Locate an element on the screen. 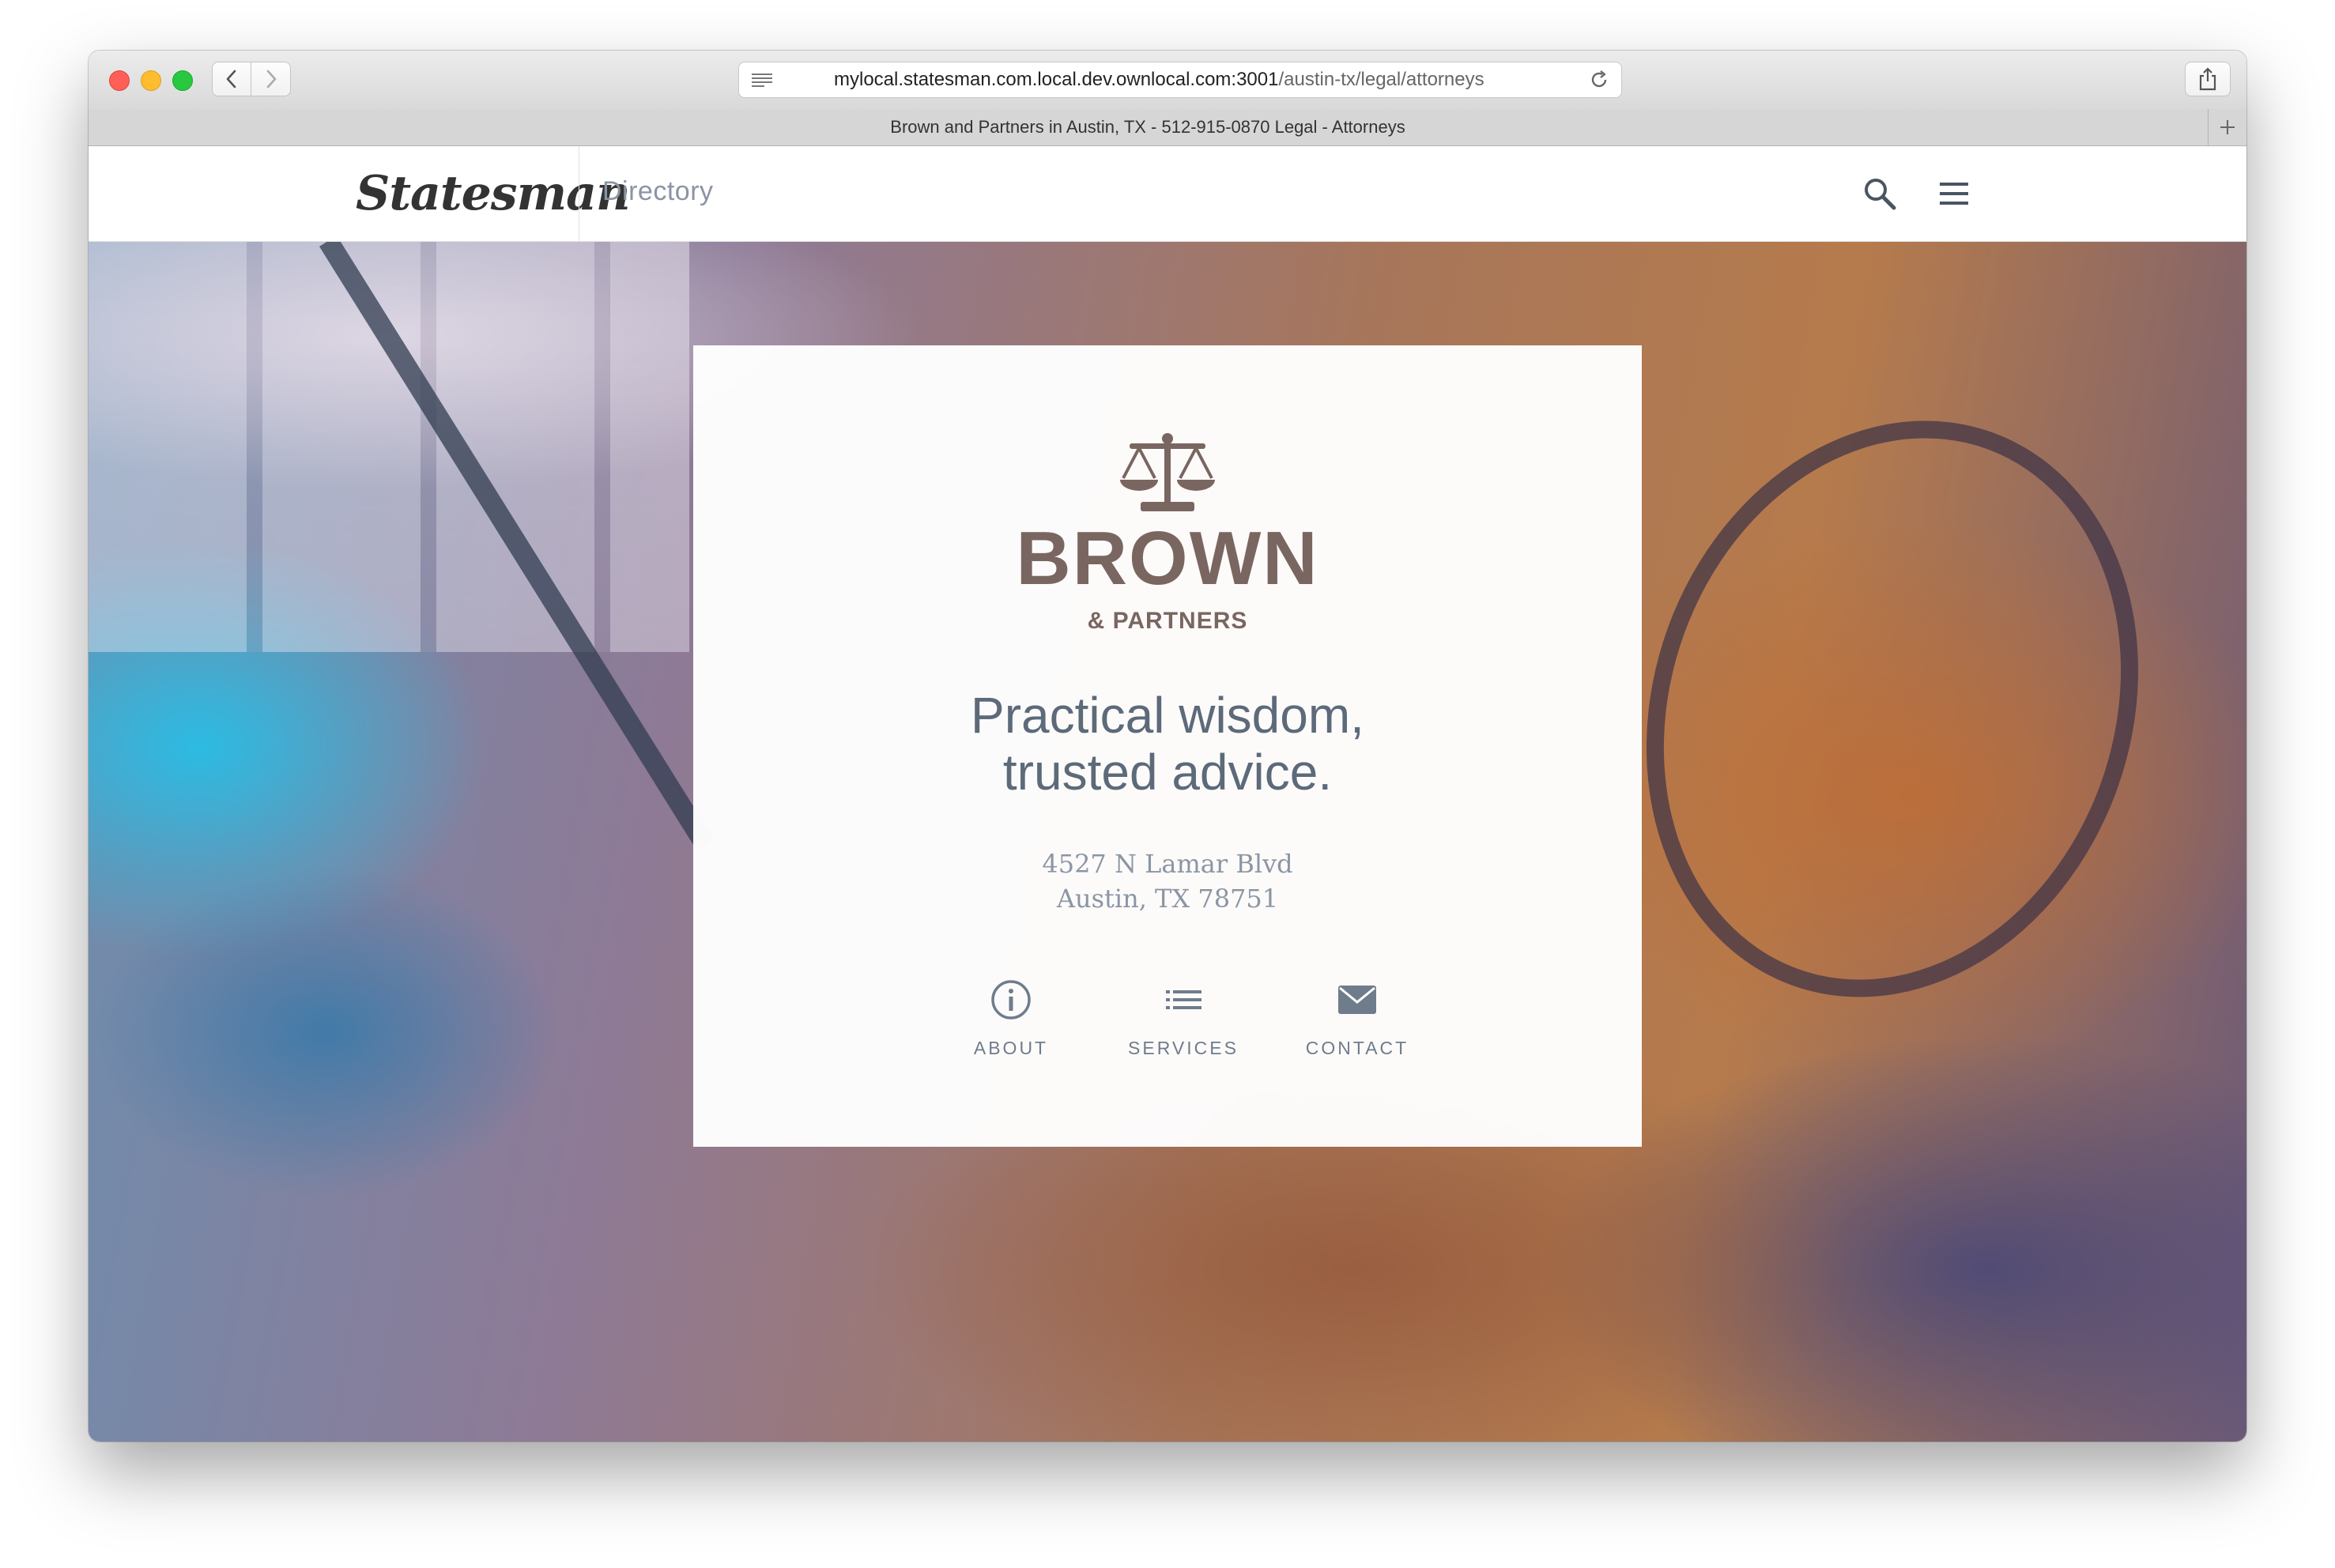 Image resolution: width=2335 pixels, height=1568 pixels. site-header: Statesman Directory is located at coordinates (1167, 194).